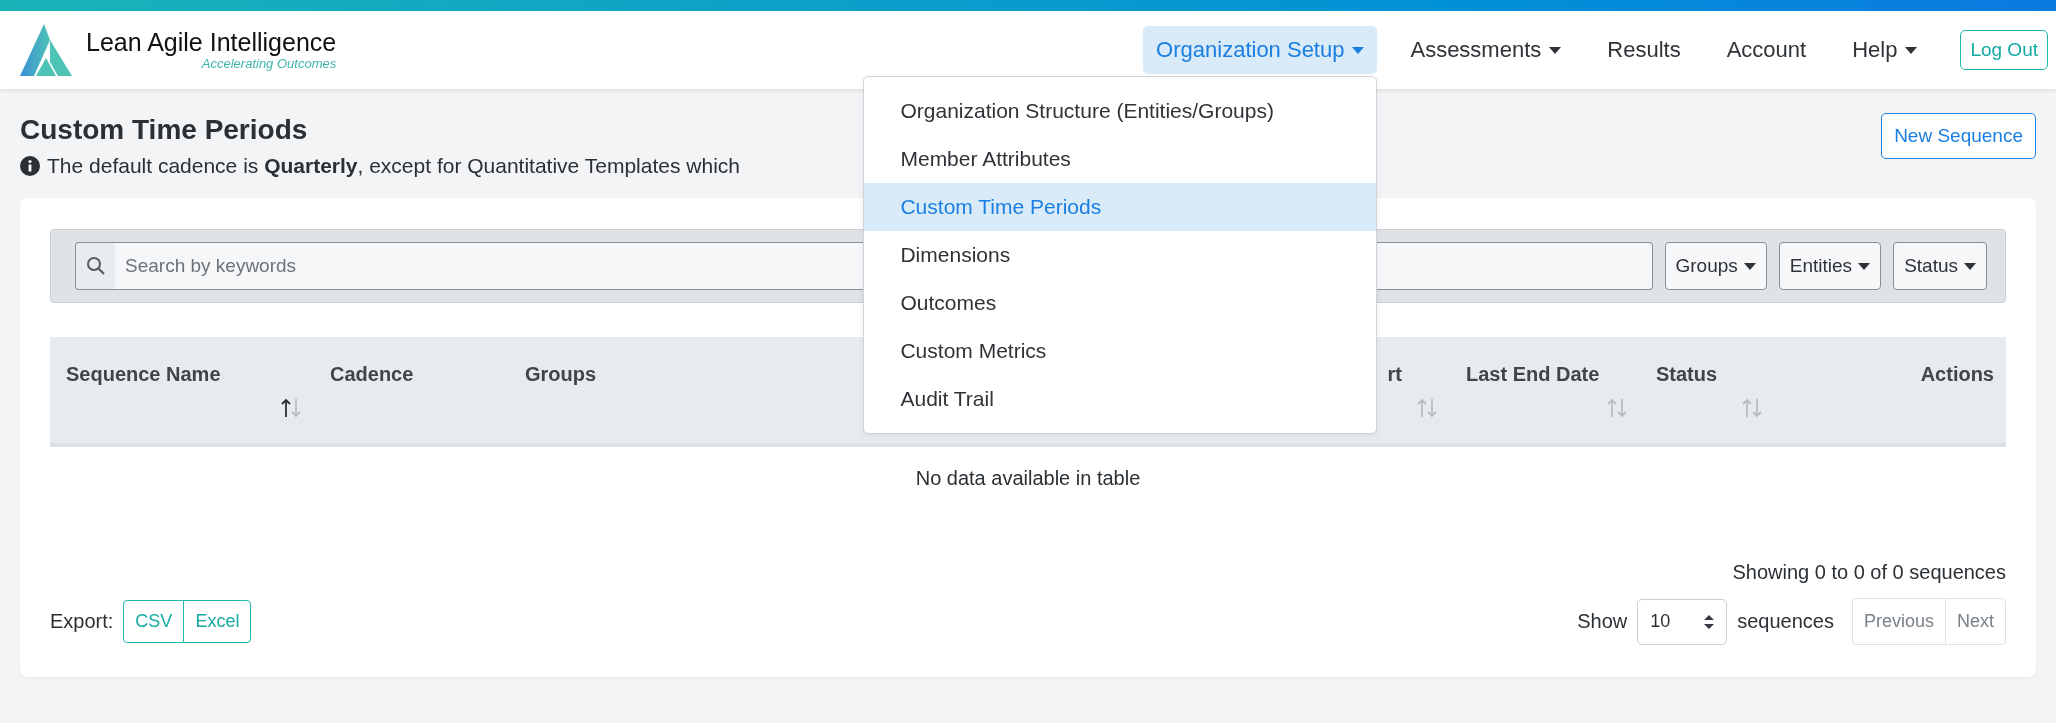  What do you see at coordinates (1869, 572) in the screenshot?
I see `showing-info: Showing 0 to 0 of 0 sequences` at bounding box center [1869, 572].